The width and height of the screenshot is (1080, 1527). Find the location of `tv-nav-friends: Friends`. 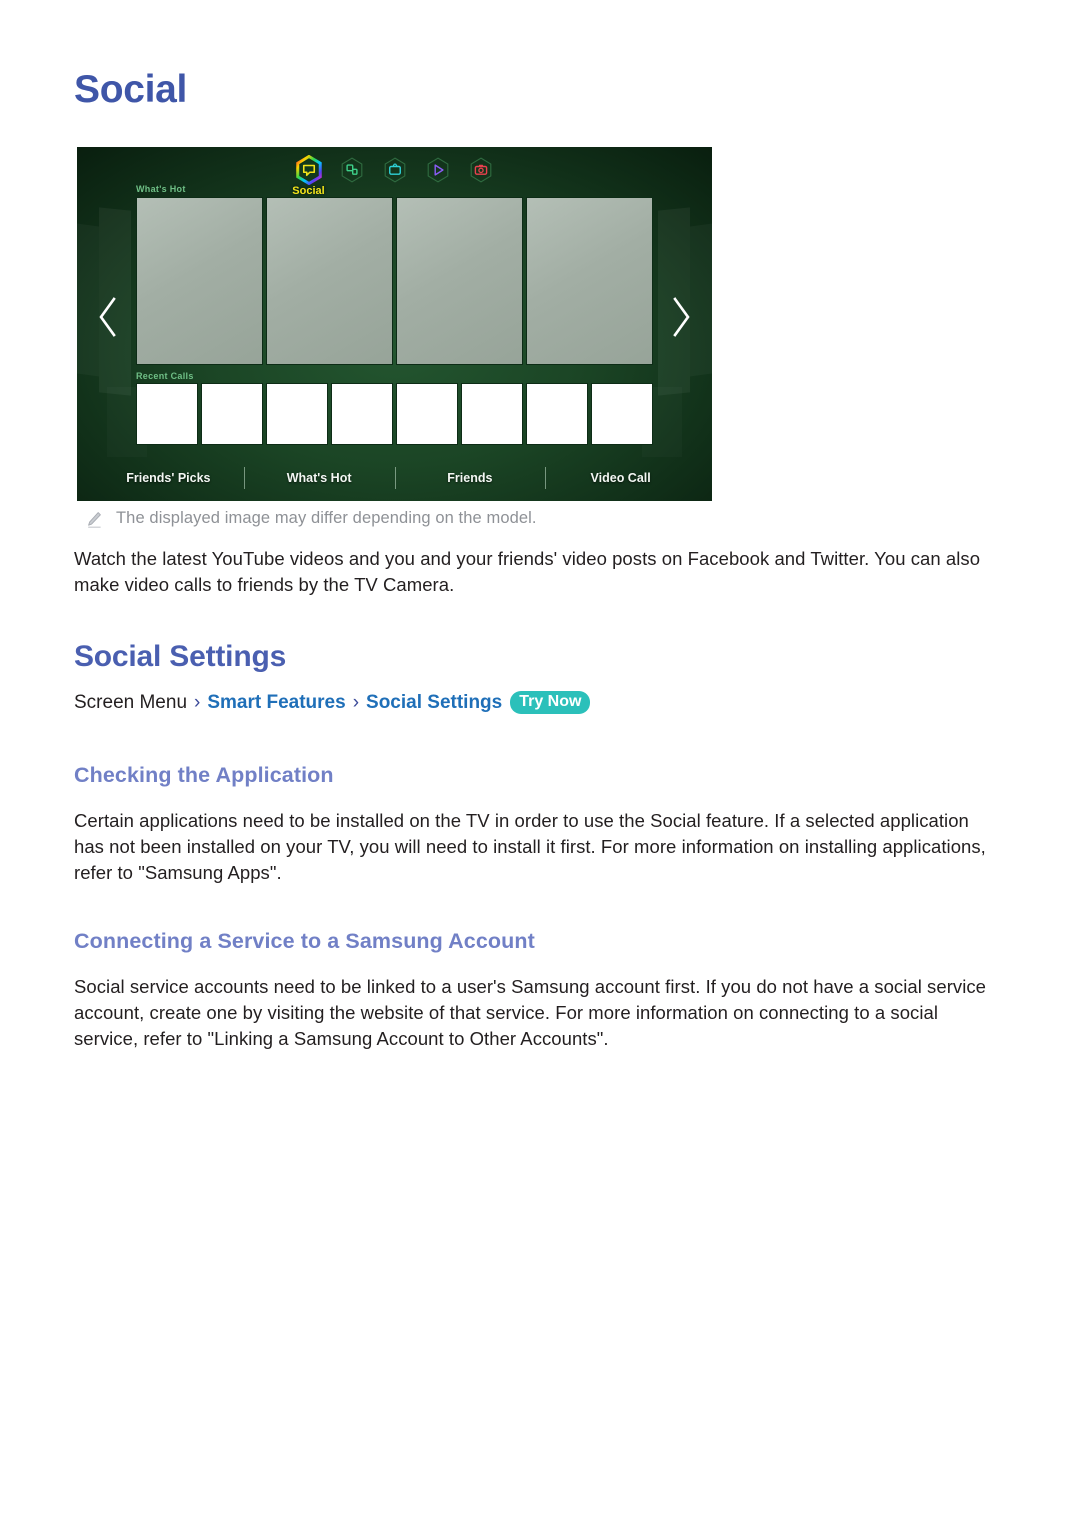

tv-nav-friends: Friends is located at coordinates (470, 478).